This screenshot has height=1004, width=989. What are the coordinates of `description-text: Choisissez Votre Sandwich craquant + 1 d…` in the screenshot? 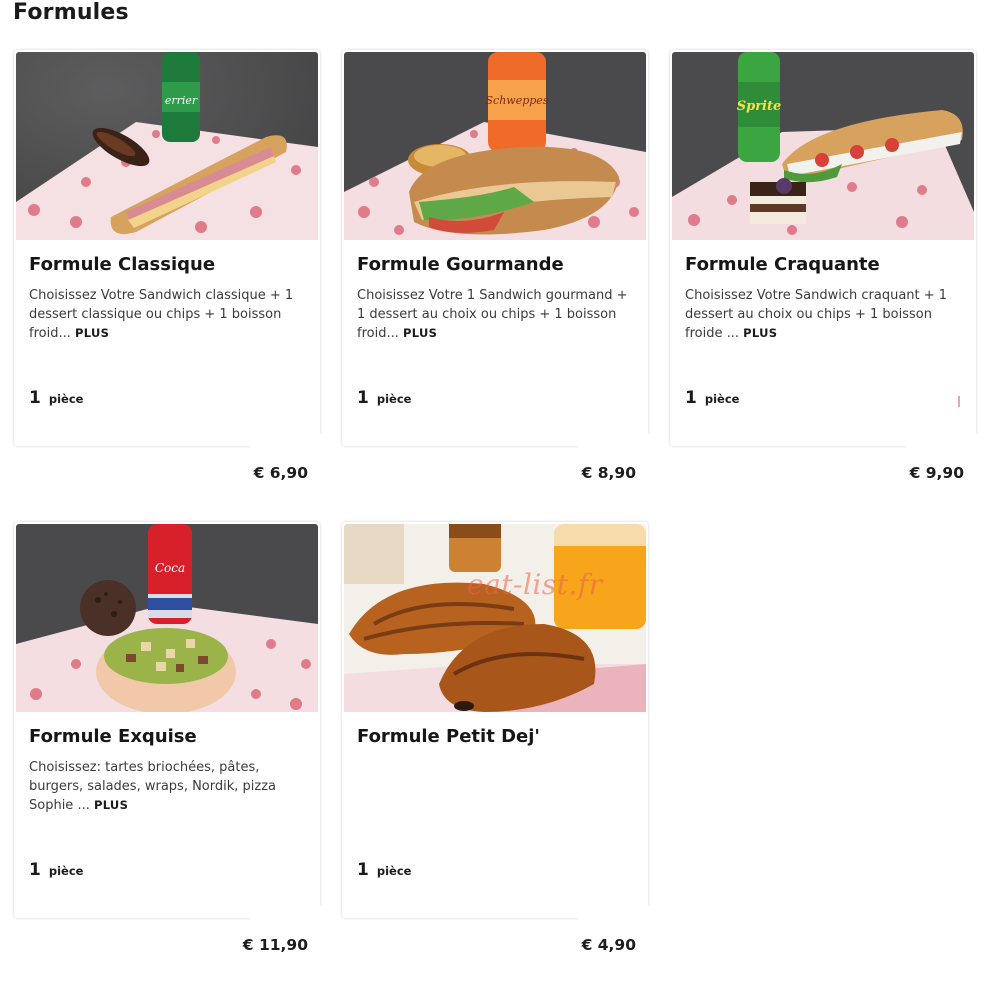 It's located at (816, 314).